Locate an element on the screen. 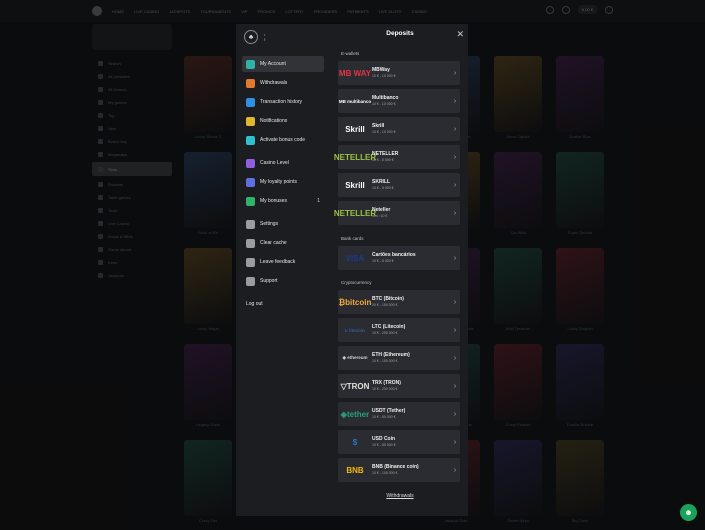  chat-support-button: ☻ is located at coordinates (688, 512).